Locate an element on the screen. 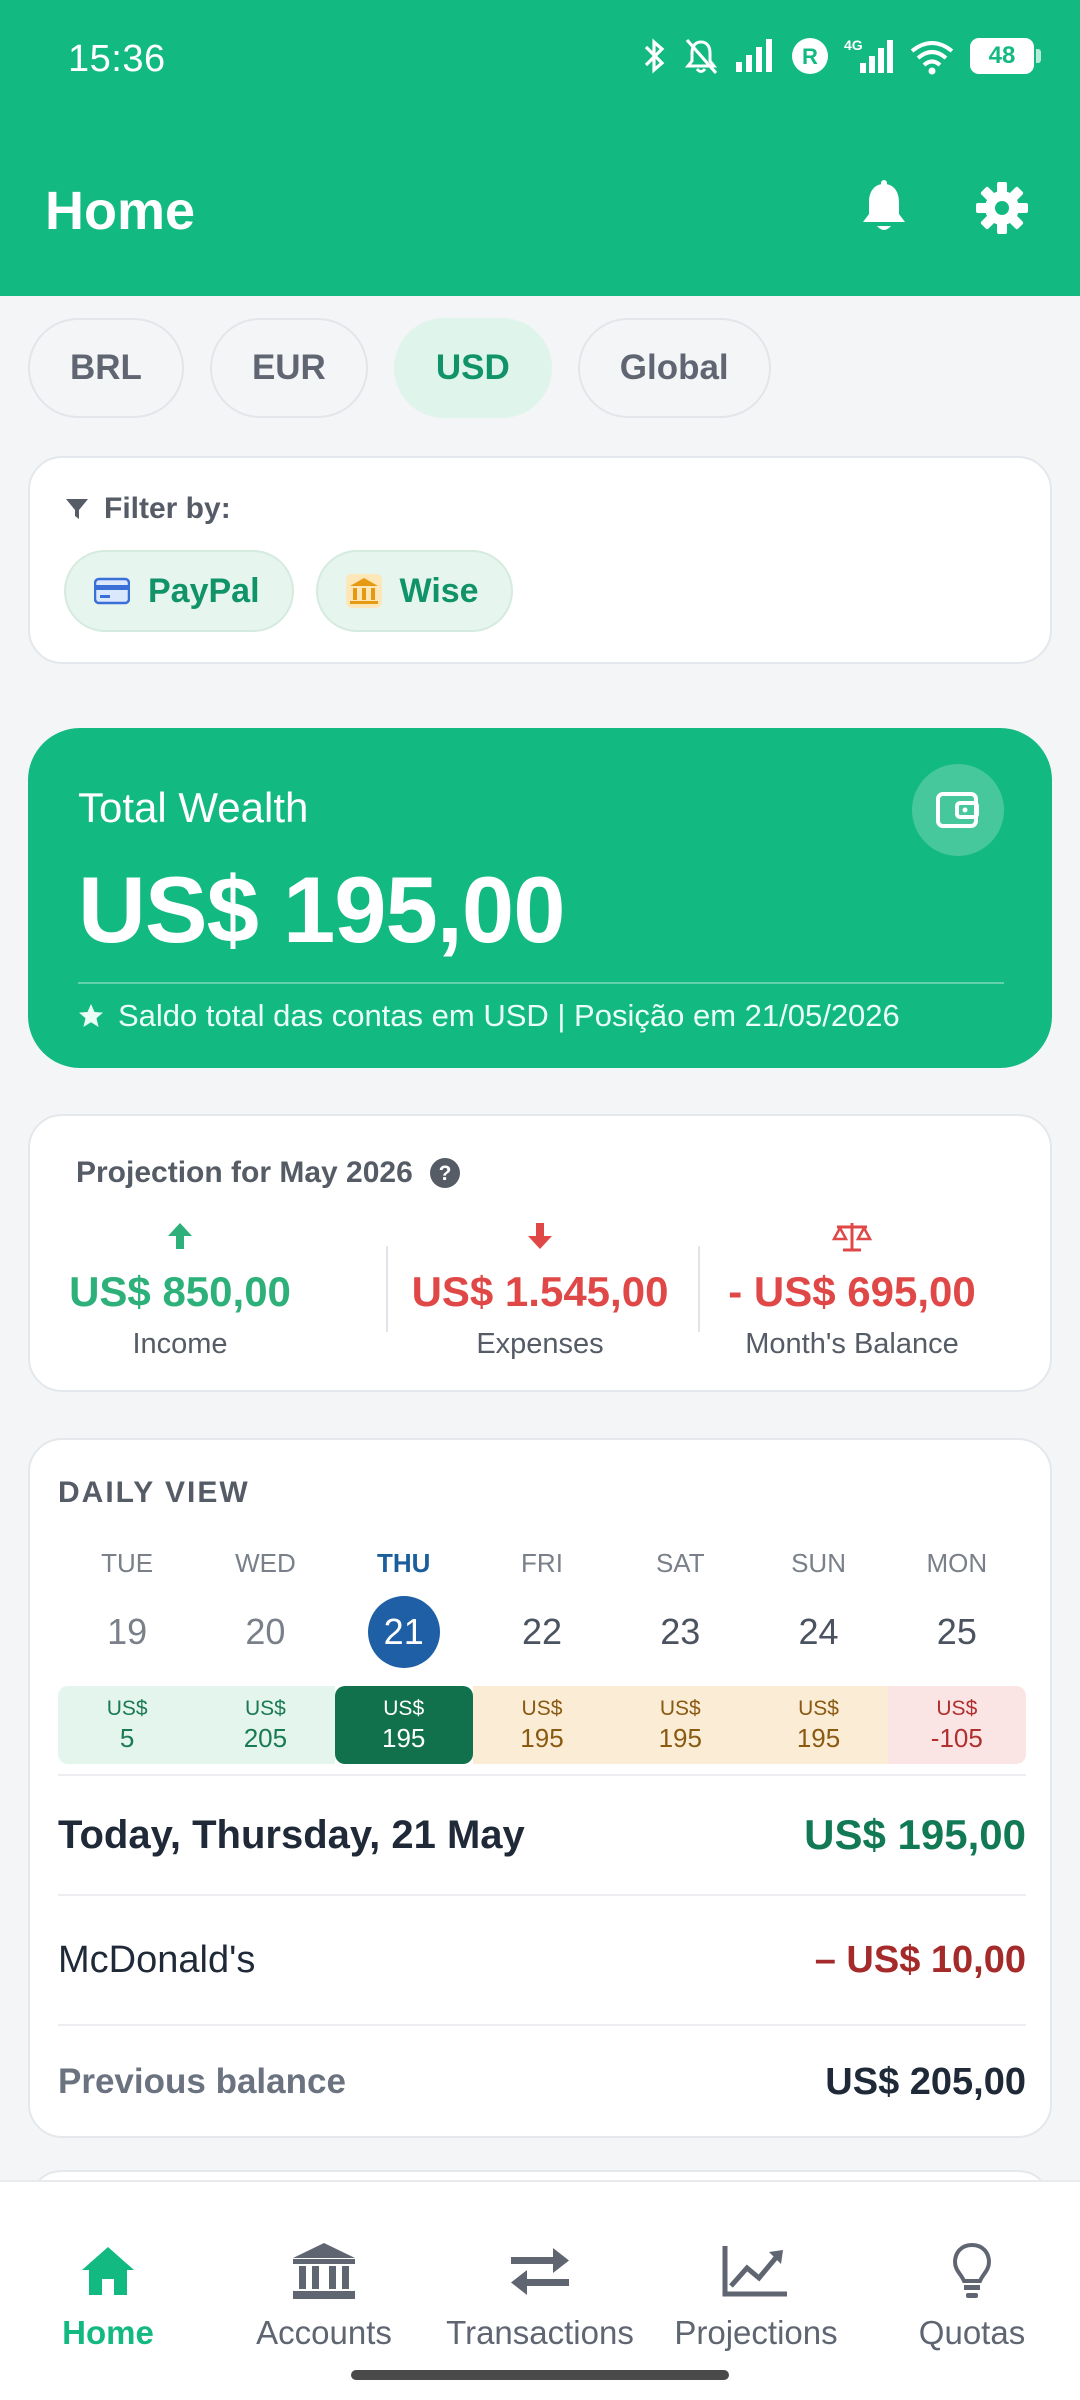 The width and height of the screenshot is (1080, 2400). today-label: Today, Thursday, 21 May is located at coordinates (291, 1834).